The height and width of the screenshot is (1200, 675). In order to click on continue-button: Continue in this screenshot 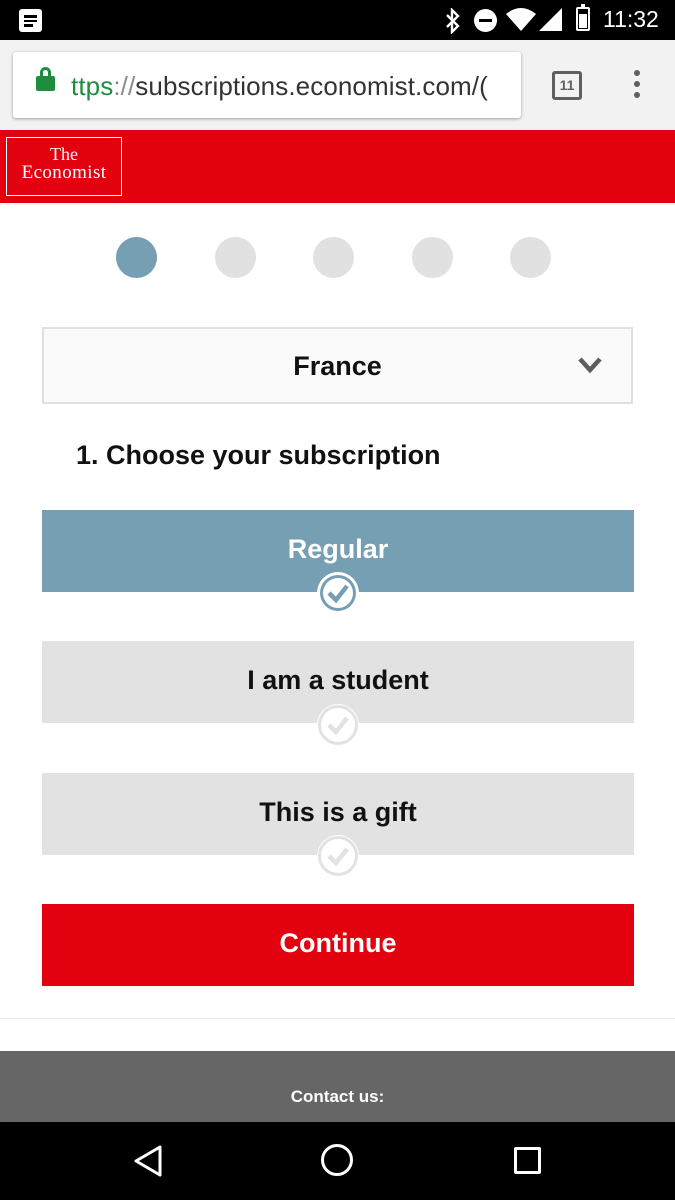, I will do `click(338, 945)`.